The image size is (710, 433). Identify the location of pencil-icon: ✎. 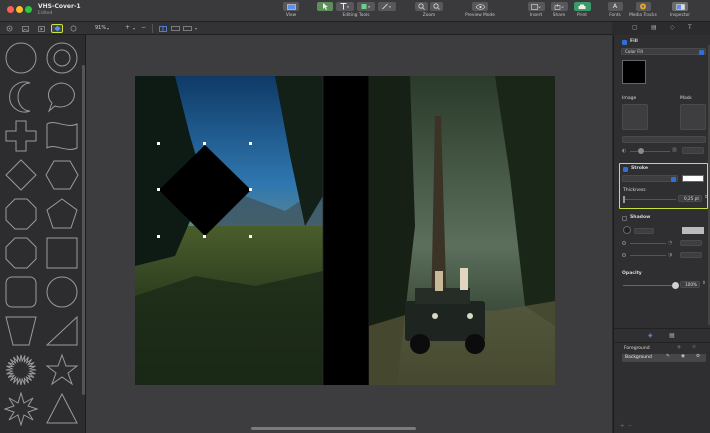
(668, 356).